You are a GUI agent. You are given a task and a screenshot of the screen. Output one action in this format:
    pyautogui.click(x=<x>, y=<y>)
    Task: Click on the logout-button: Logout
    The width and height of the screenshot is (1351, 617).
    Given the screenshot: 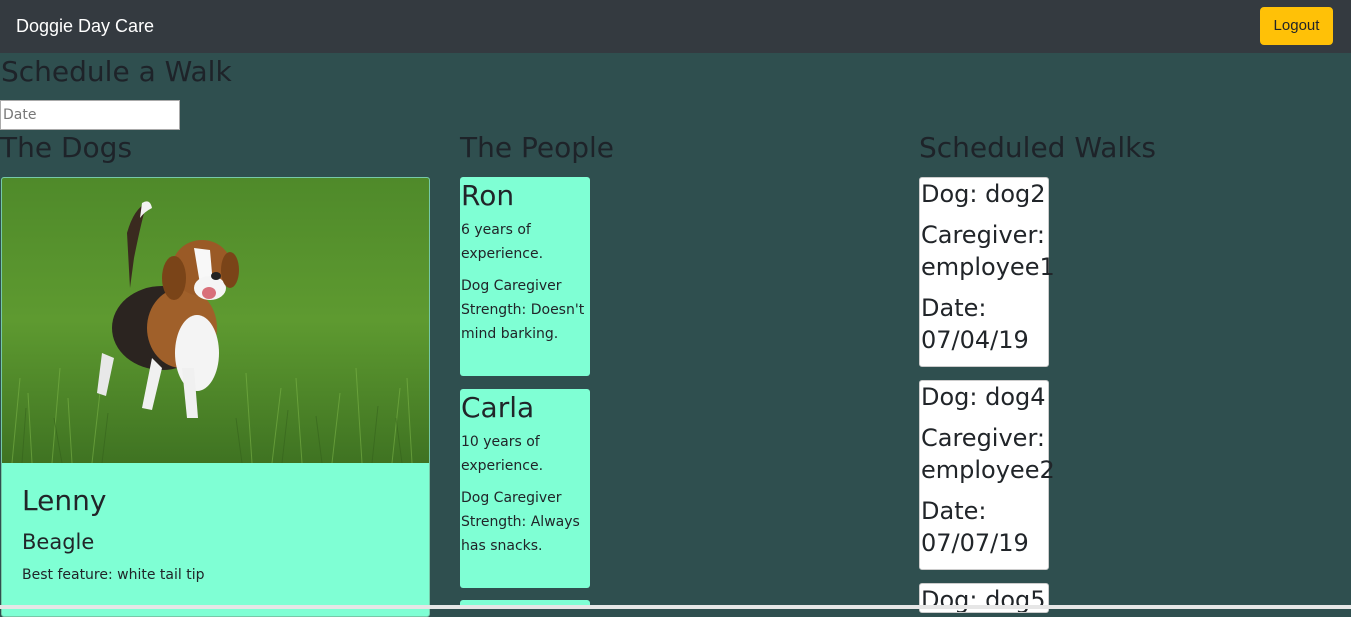 What is the action you would take?
    pyautogui.click(x=1296, y=26)
    